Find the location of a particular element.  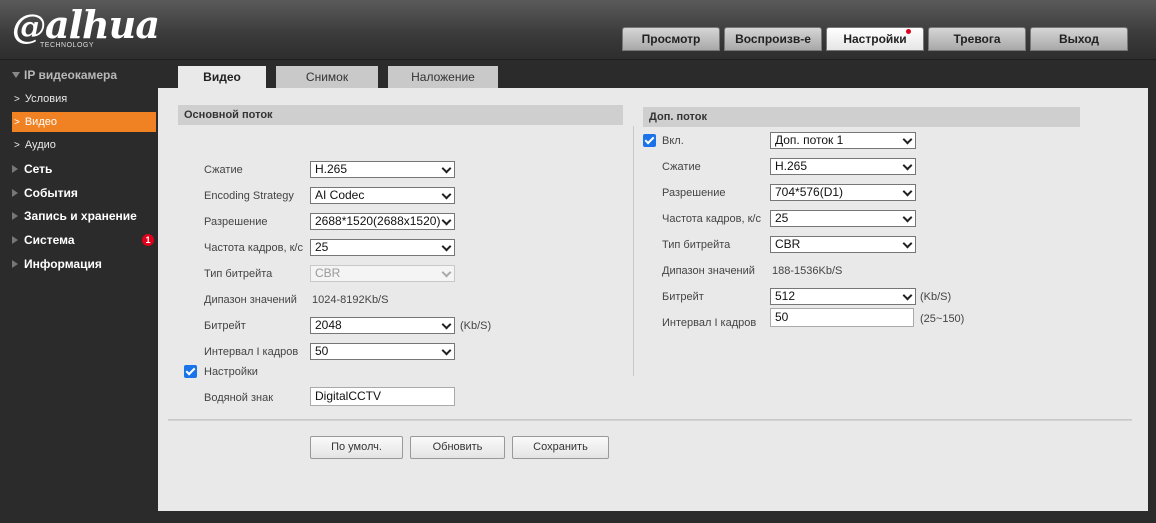

sub-iframe-label: Интервал I кадров is located at coordinates (709, 323).